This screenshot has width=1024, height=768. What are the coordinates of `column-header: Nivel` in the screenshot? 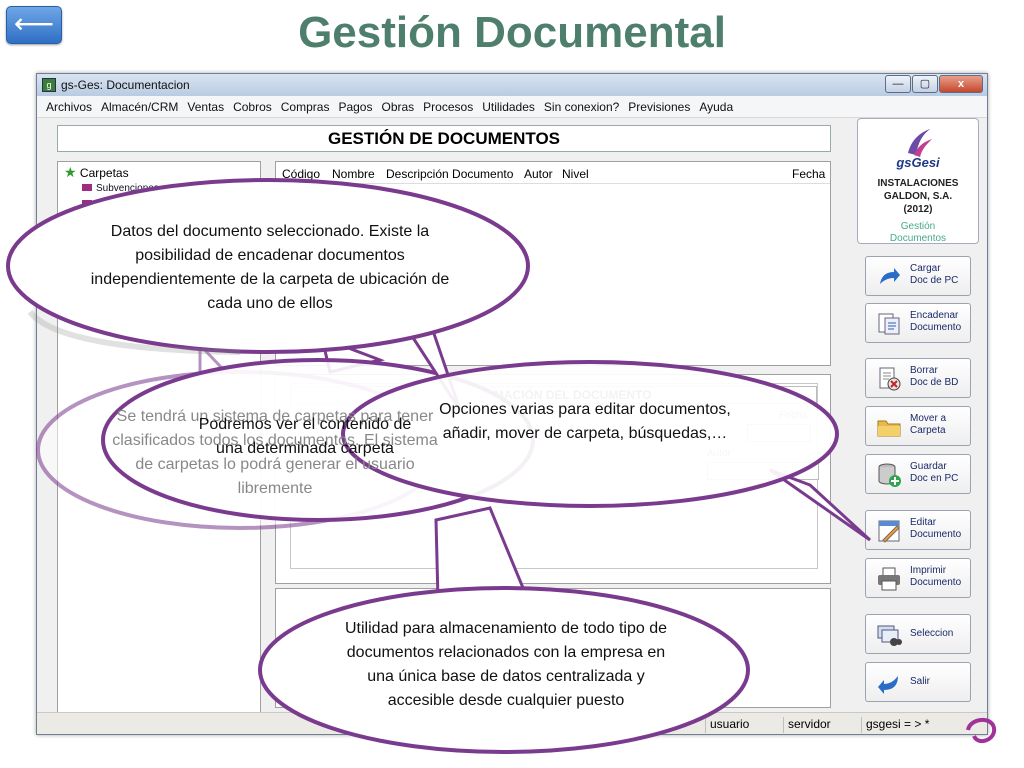 It's located at (575, 174).